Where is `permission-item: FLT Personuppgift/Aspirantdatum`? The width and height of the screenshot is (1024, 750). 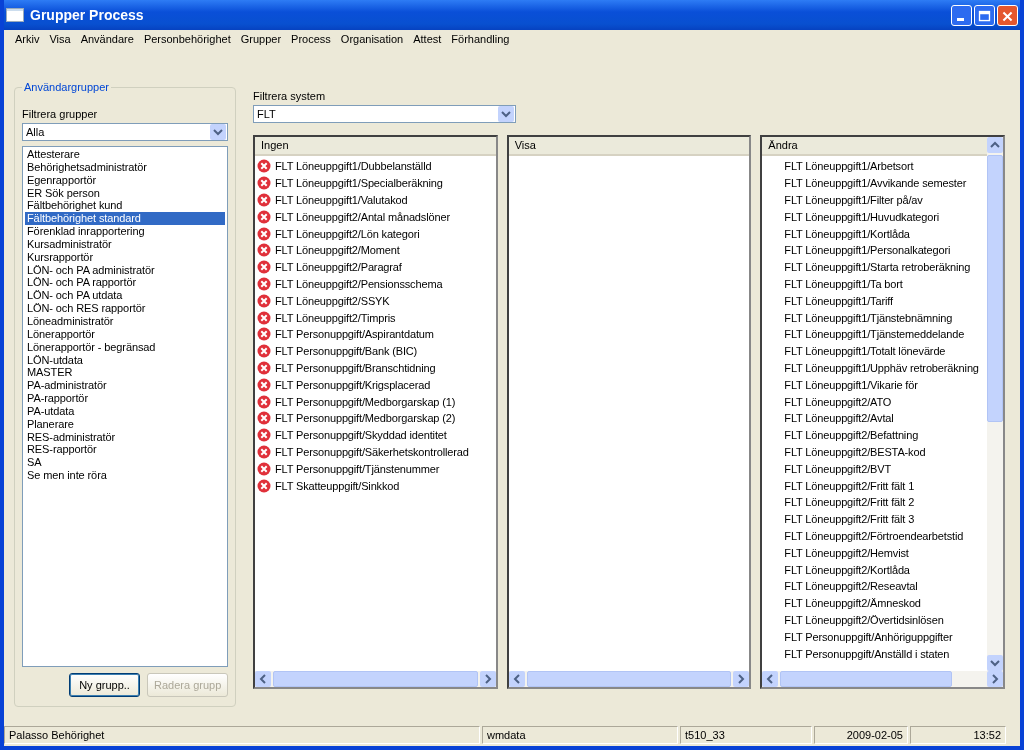 permission-item: FLT Personuppgift/Aspirantdatum is located at coordinates (354, 334).